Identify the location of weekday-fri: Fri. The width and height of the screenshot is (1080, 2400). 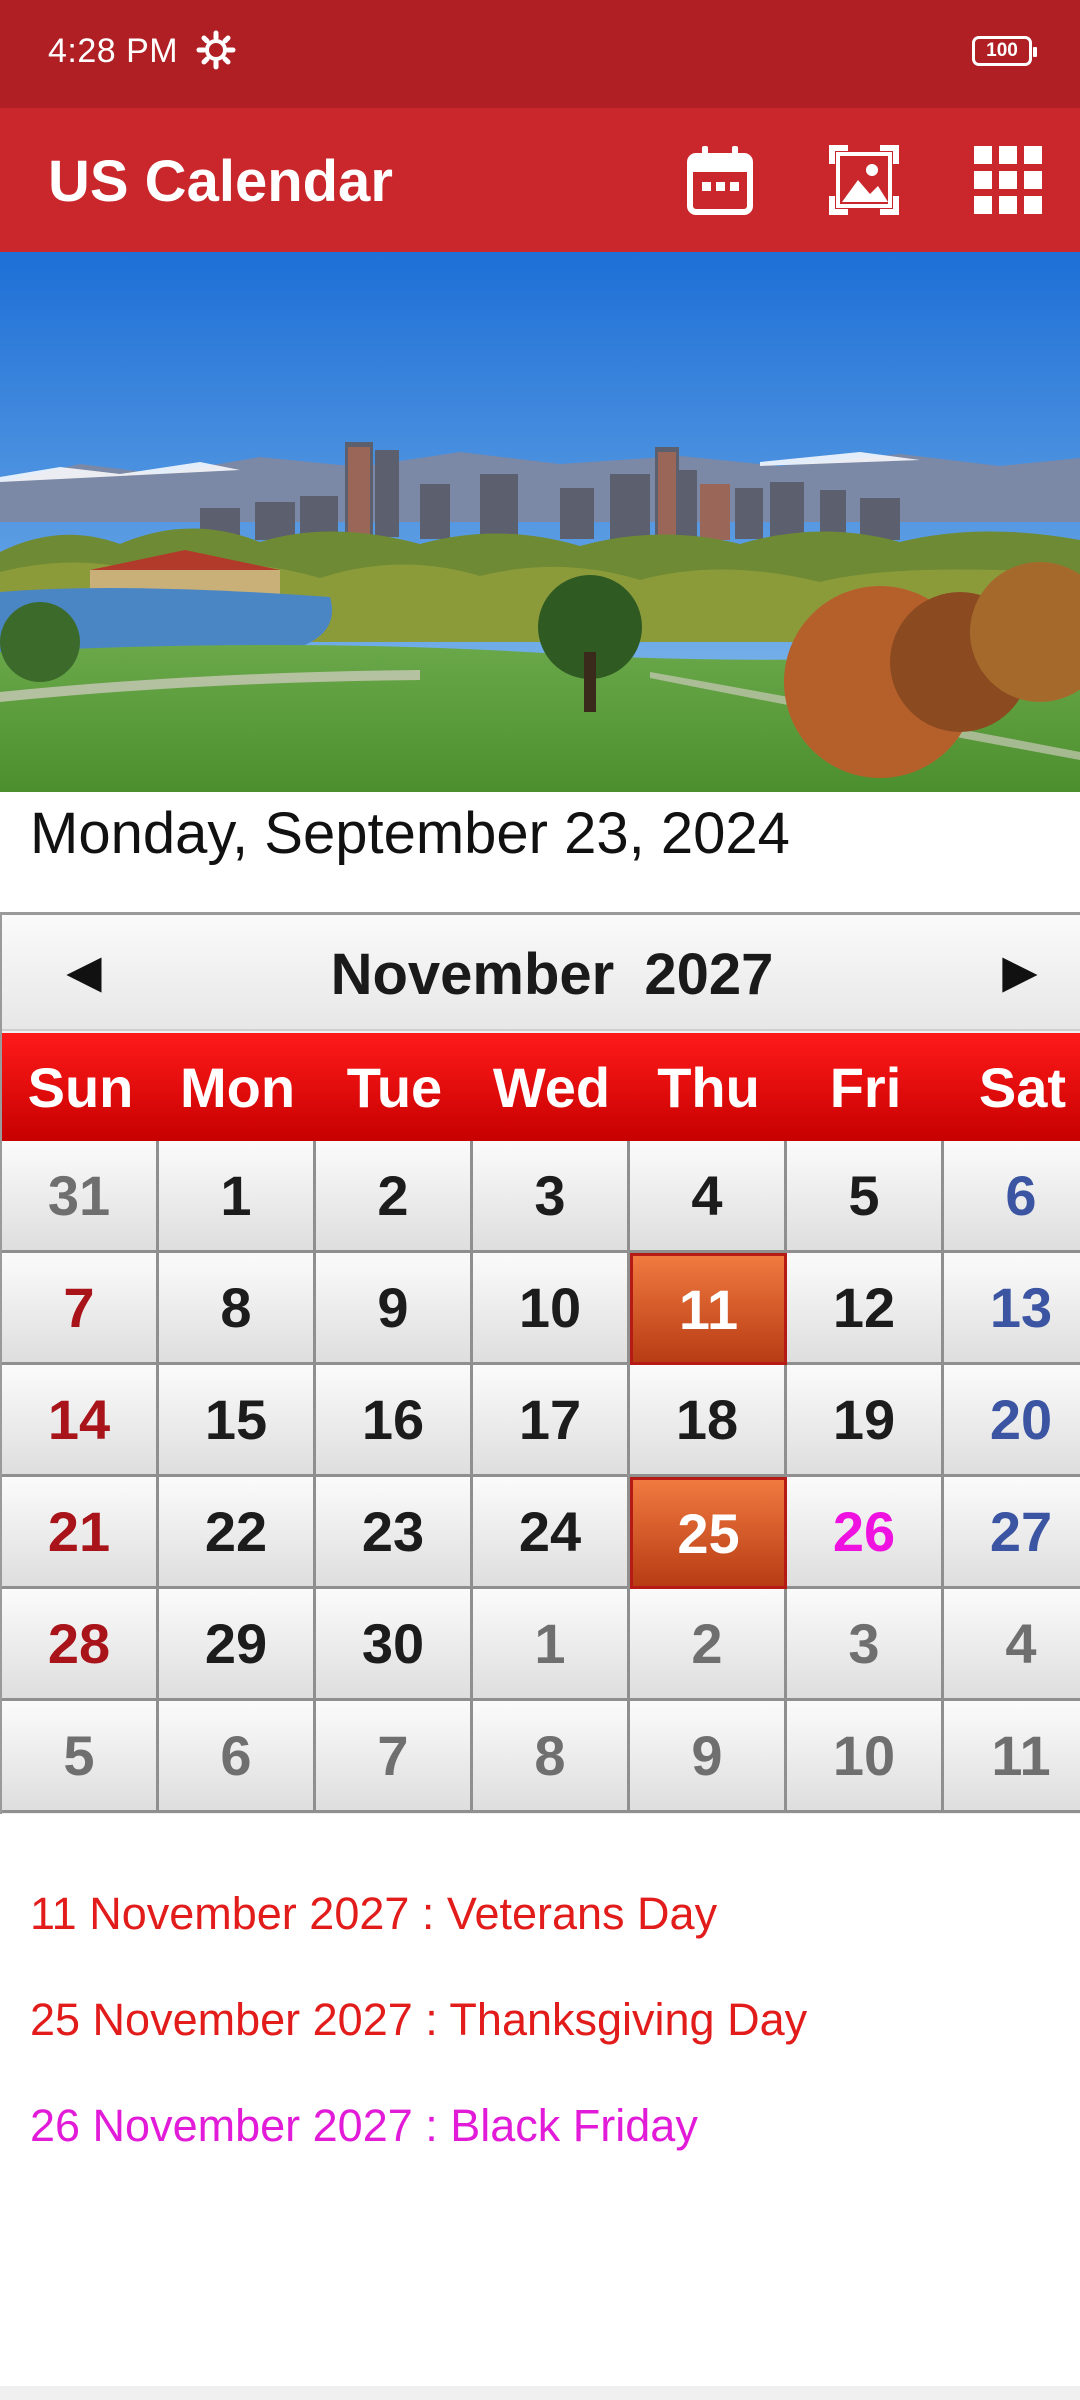
(865, 1087).